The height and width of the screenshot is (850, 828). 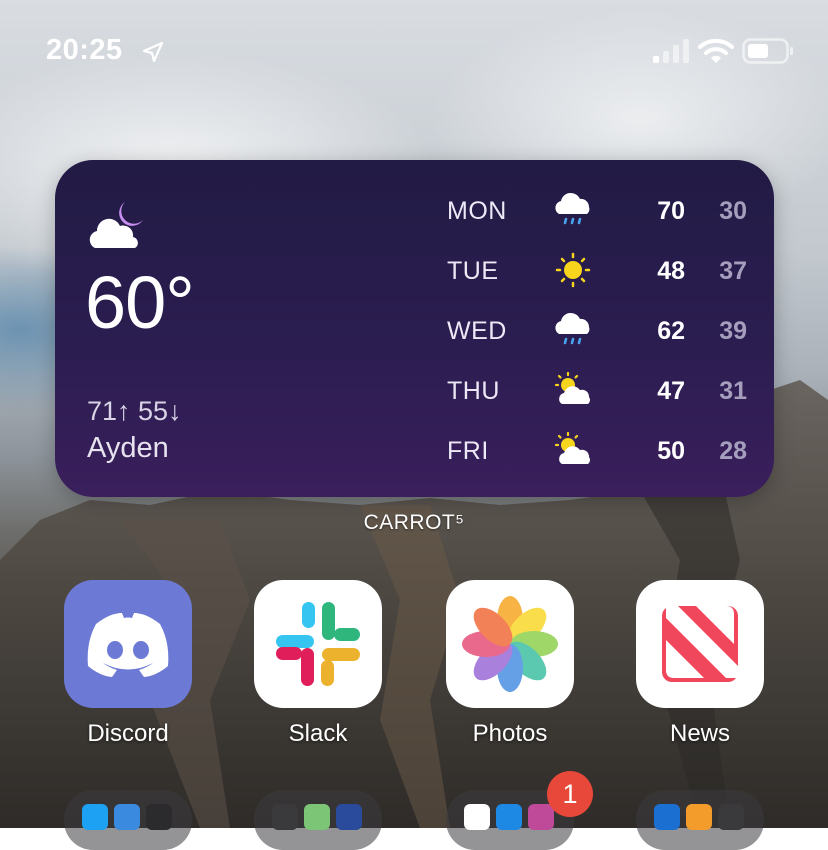 I want to click on forecast-row: FRI 50 28, so click(x=602, y=460).